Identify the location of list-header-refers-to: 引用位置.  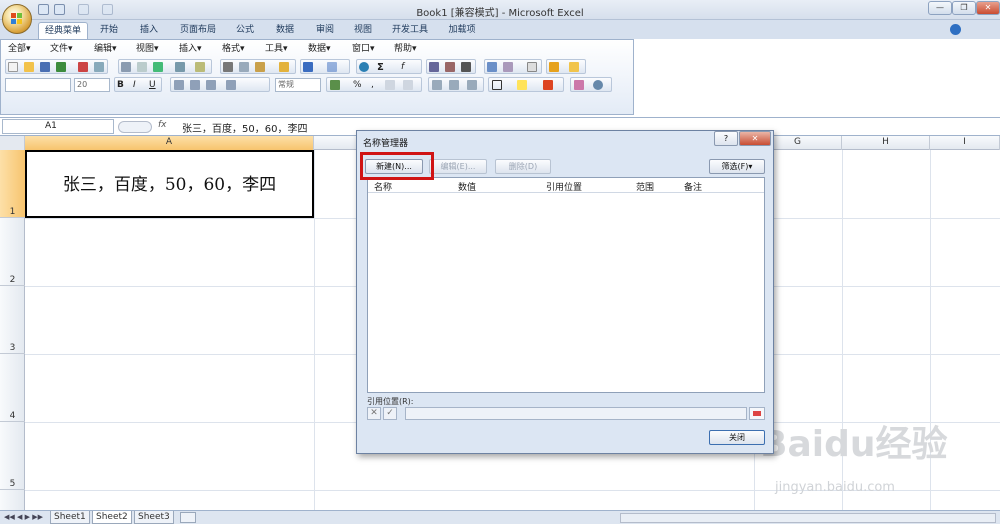
(564, 186).